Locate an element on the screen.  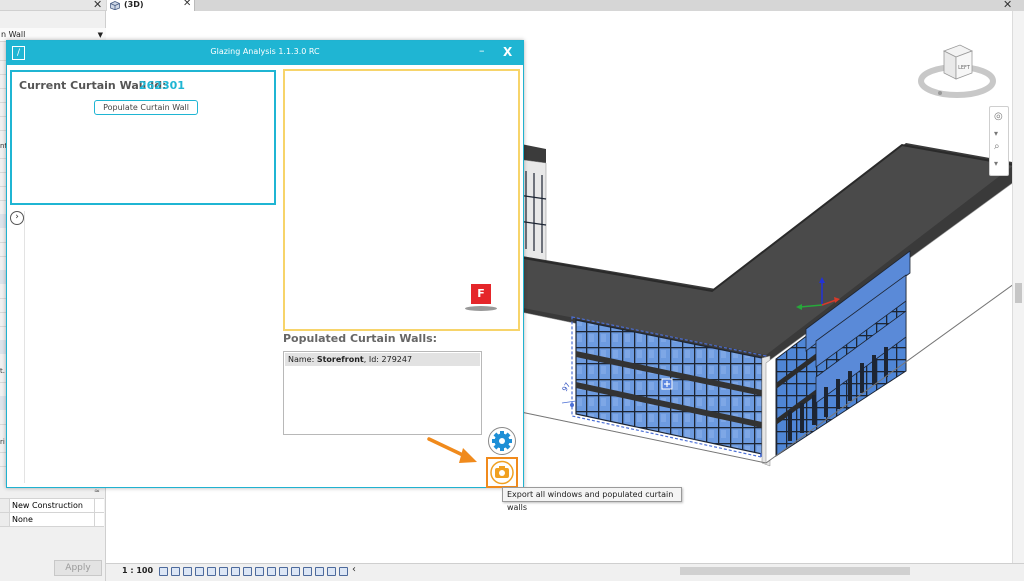
tab-3d-view: (3D) ✕ is located at coordinates (151, 5).